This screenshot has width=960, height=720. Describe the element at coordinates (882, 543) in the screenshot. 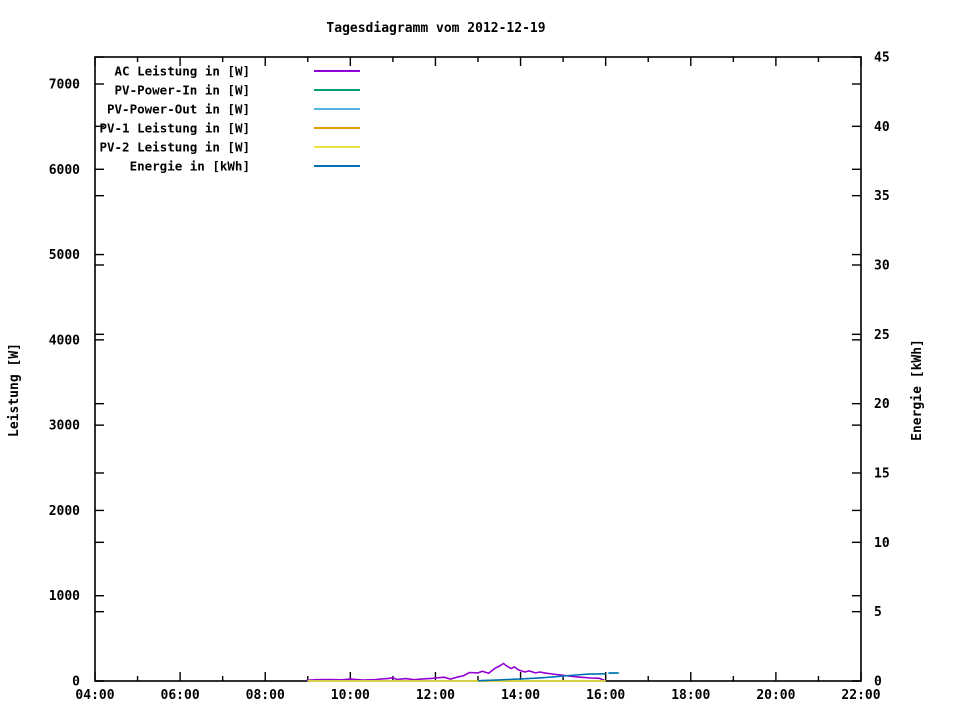

I see `y2-tick-label: 10` at that location.